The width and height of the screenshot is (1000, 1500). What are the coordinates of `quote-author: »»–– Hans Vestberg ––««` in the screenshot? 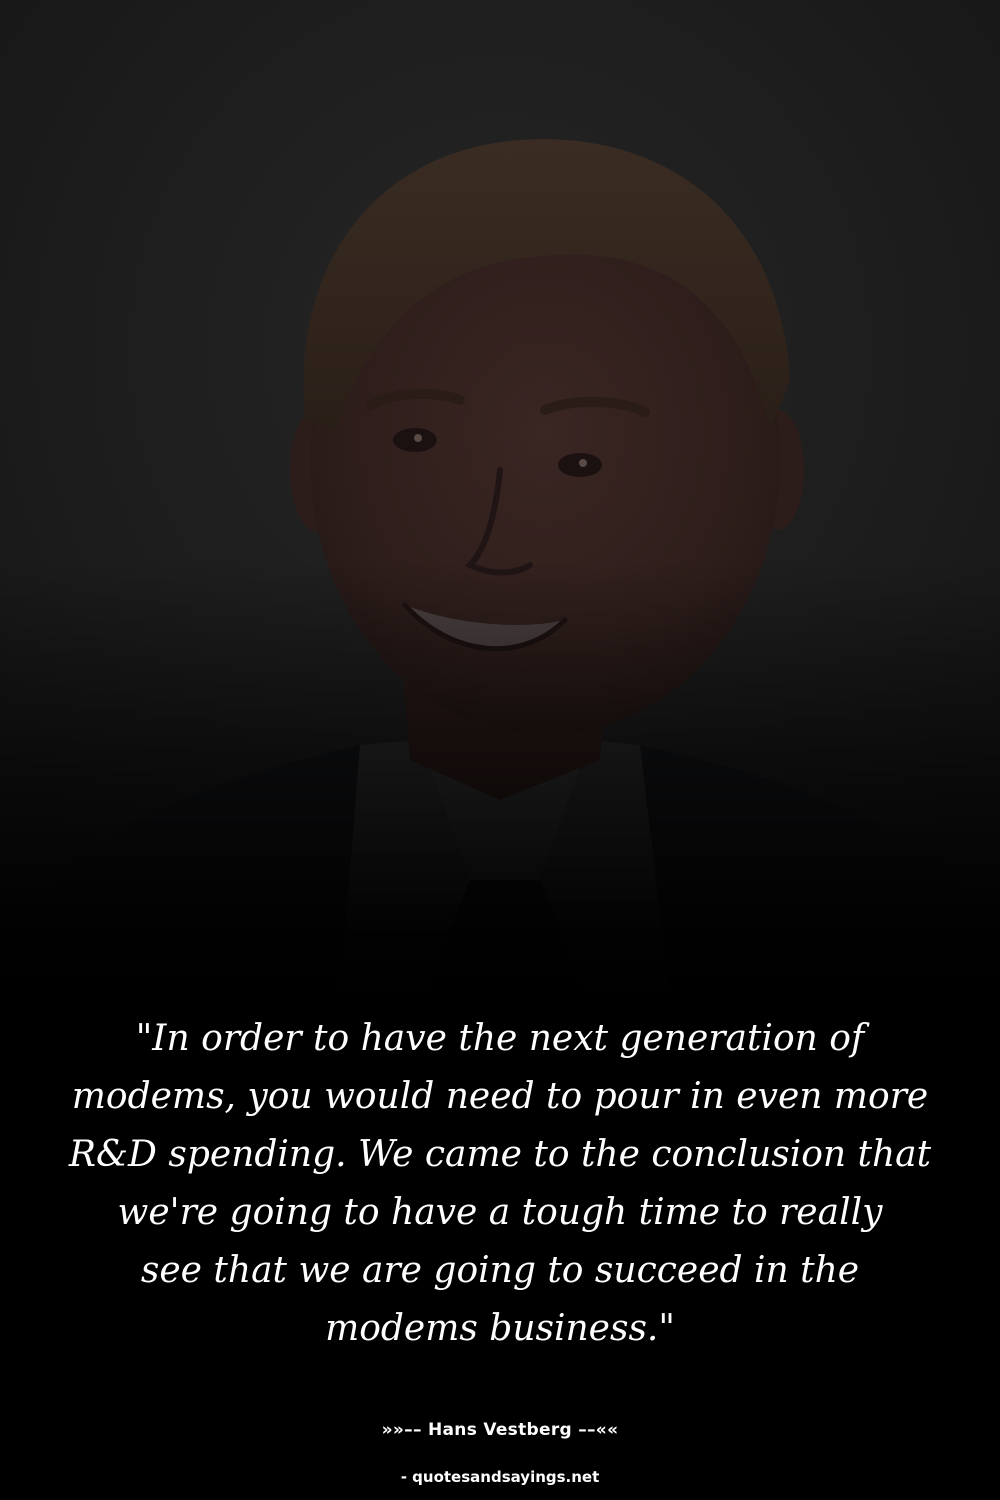 It's located at (500, 1430).